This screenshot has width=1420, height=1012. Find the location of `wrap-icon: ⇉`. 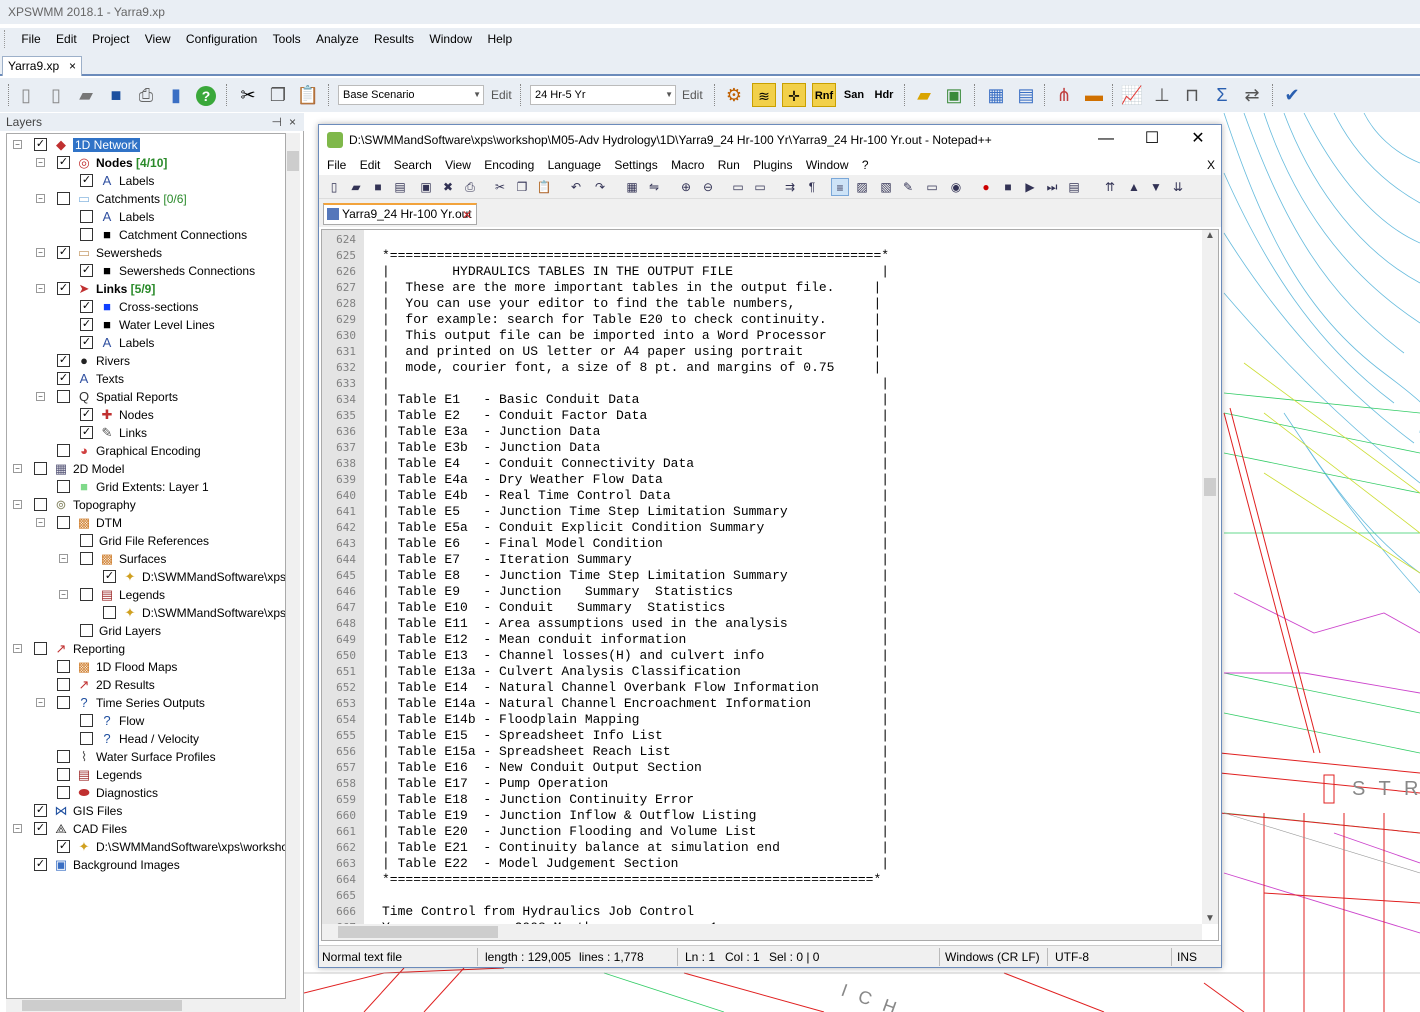

wrap-icon: ⇉ is located at coordinates (790, 187).